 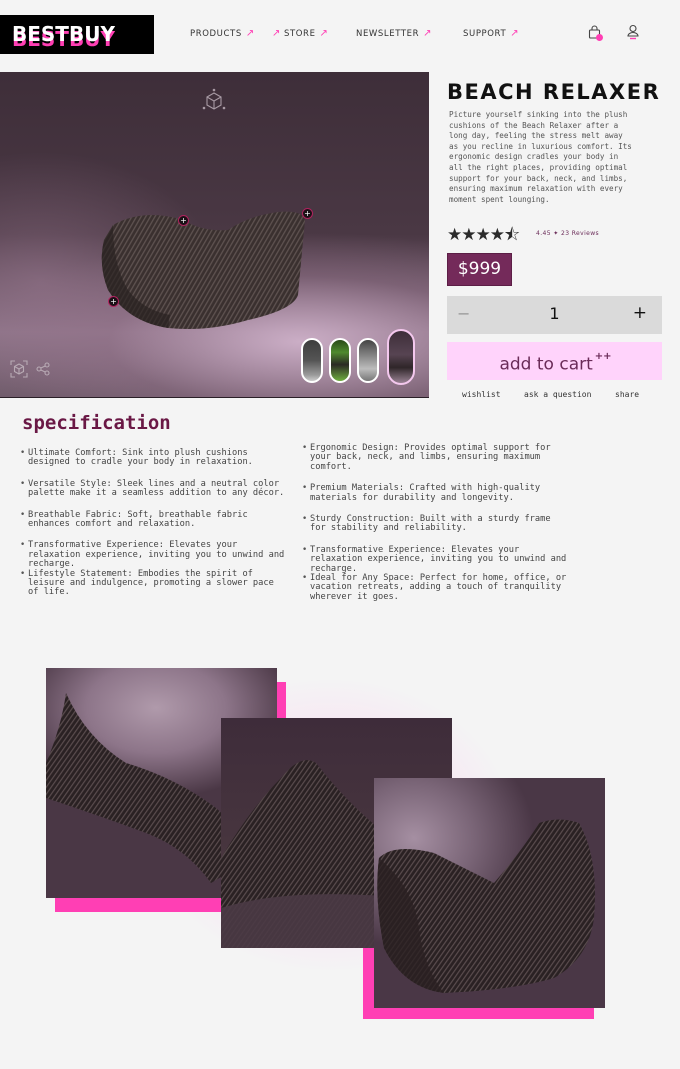 What do you see at coordinates (483, 235) in the screenshot?
I see `rating-stars: ★★★★⯪` at bounding box center [483, 235].